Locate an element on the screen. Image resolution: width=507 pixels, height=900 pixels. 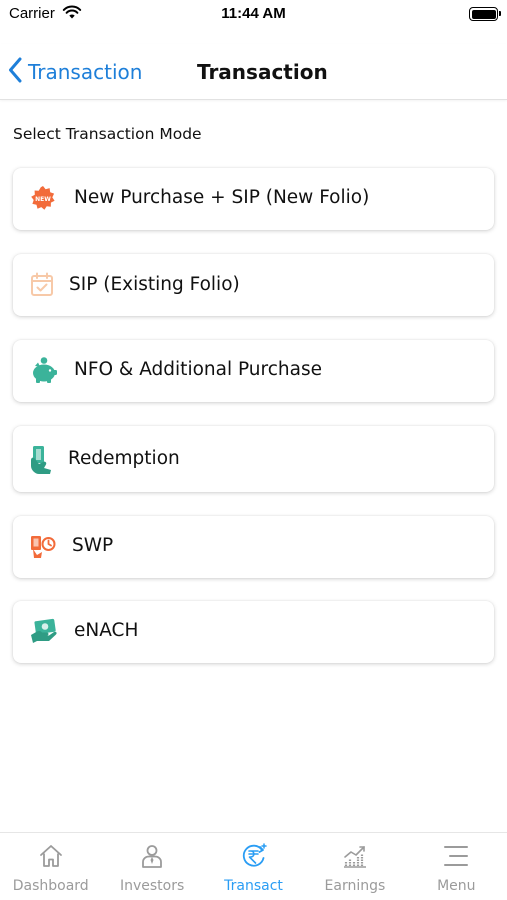
clock: 11:44 AM is located at coordinates (253, 13).